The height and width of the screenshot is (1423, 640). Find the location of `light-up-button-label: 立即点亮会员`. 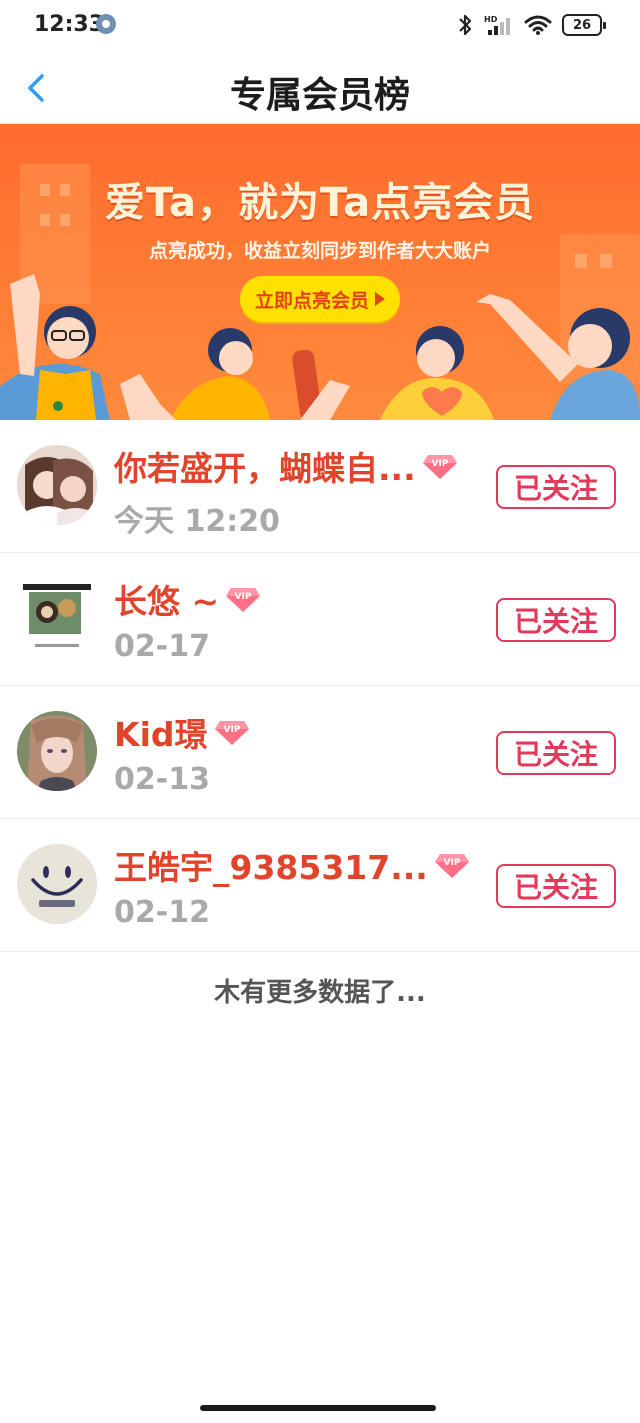

light-up-button-label: 立即点亮会员 is located at coordinates (311, 300).